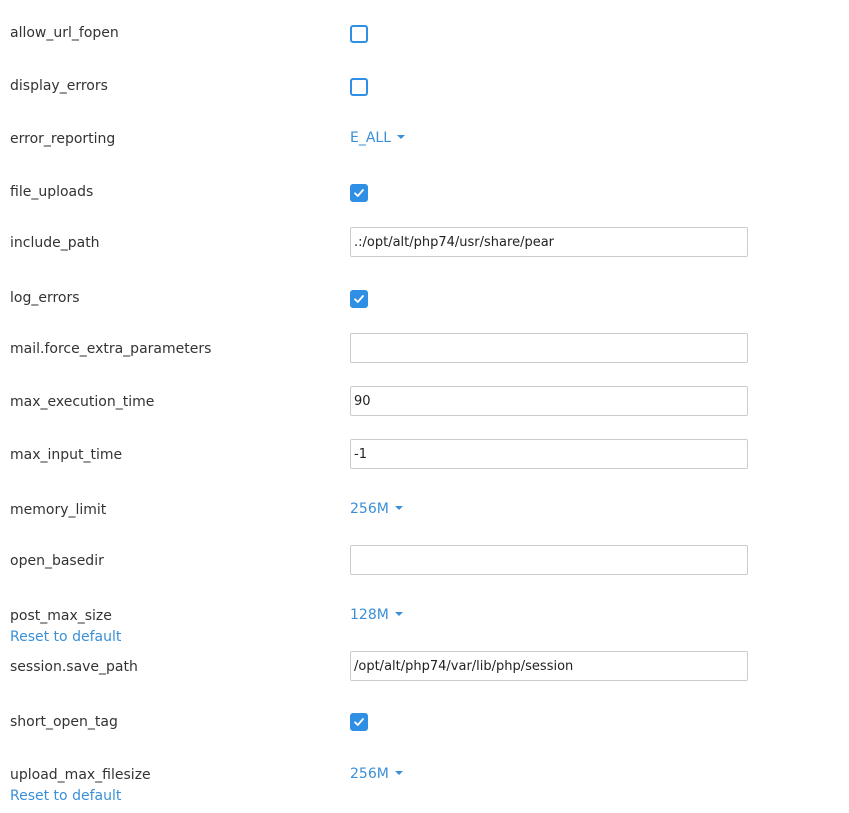 Image resolution: width=849 pixels, height=813 pixels. Describe the element at coordinates (74, 667) in the screenshot. I see `setting-label-session-save-path: session.save_path` at that location.